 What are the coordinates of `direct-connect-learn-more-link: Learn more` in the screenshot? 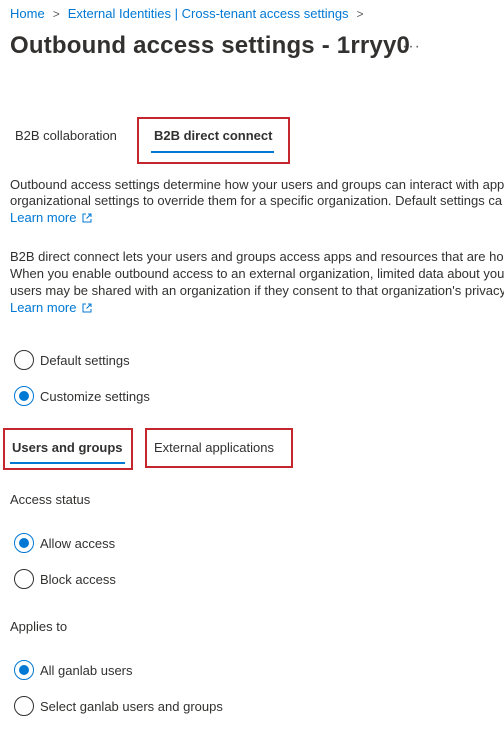 It's located at (51, 307).